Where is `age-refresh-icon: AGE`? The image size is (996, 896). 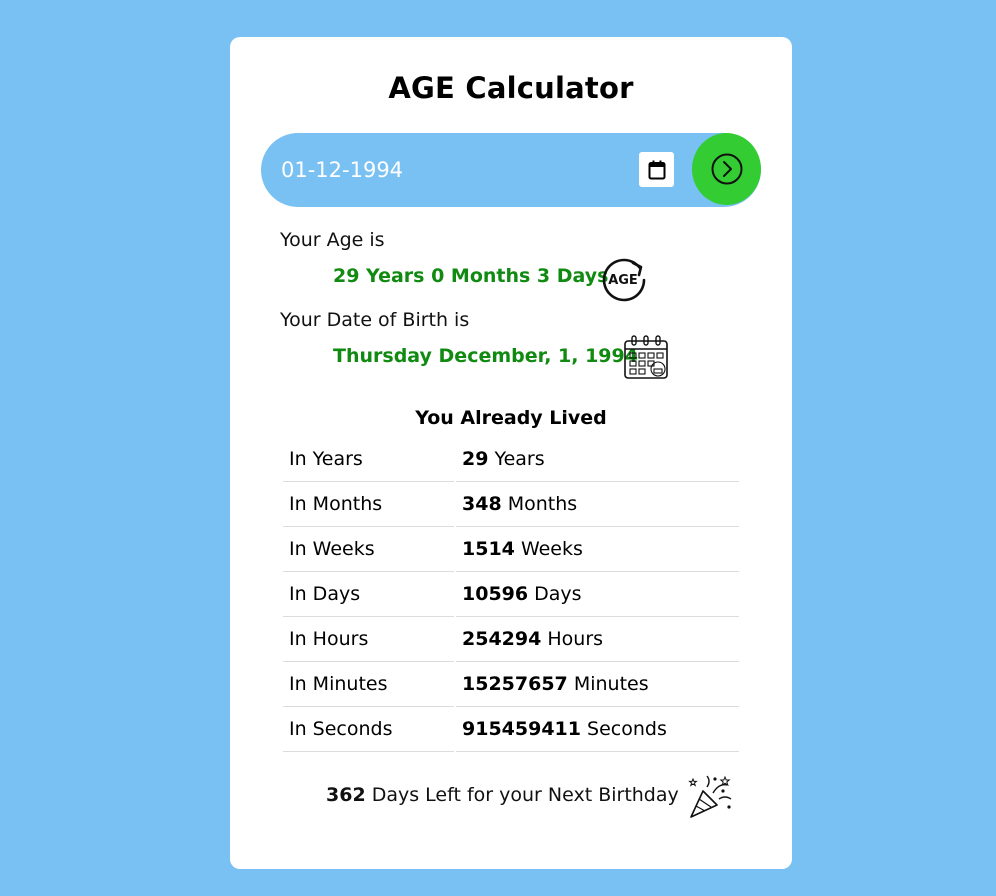
age-refresh-icon: AGE is located at coordinates (624, 280).